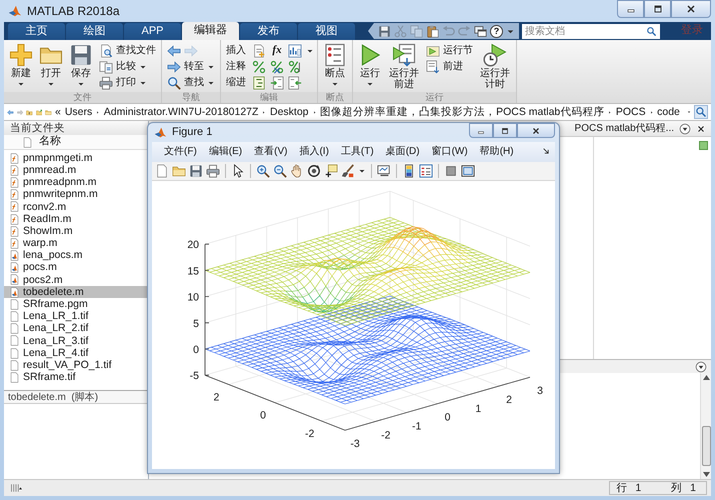 The width and height of the screenshot is (715, 500). Describe the element at coordinates (76, 219) in the screenshot. I see `file-item: ReadIm.m` at that location.